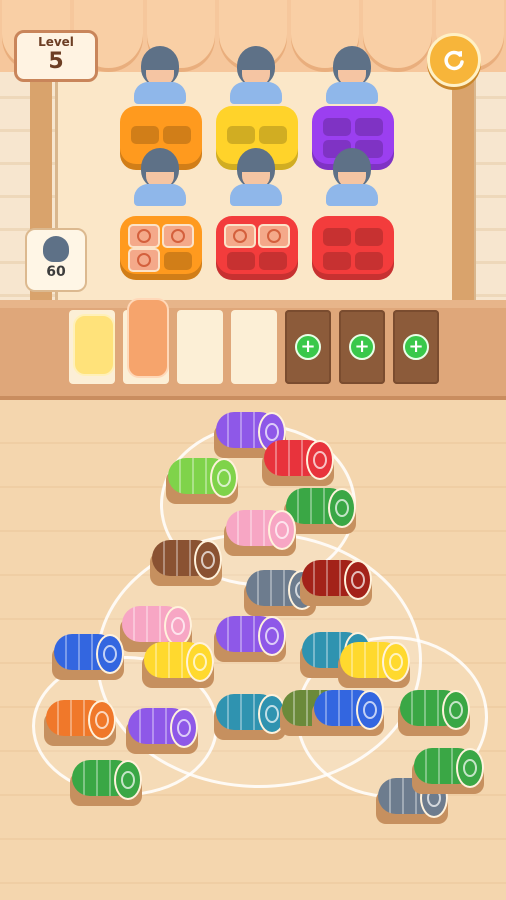  What do you see at coordinates (56, 272) in the screenshot?
I see `queue-count: 60` at bounding box center [56, 272].